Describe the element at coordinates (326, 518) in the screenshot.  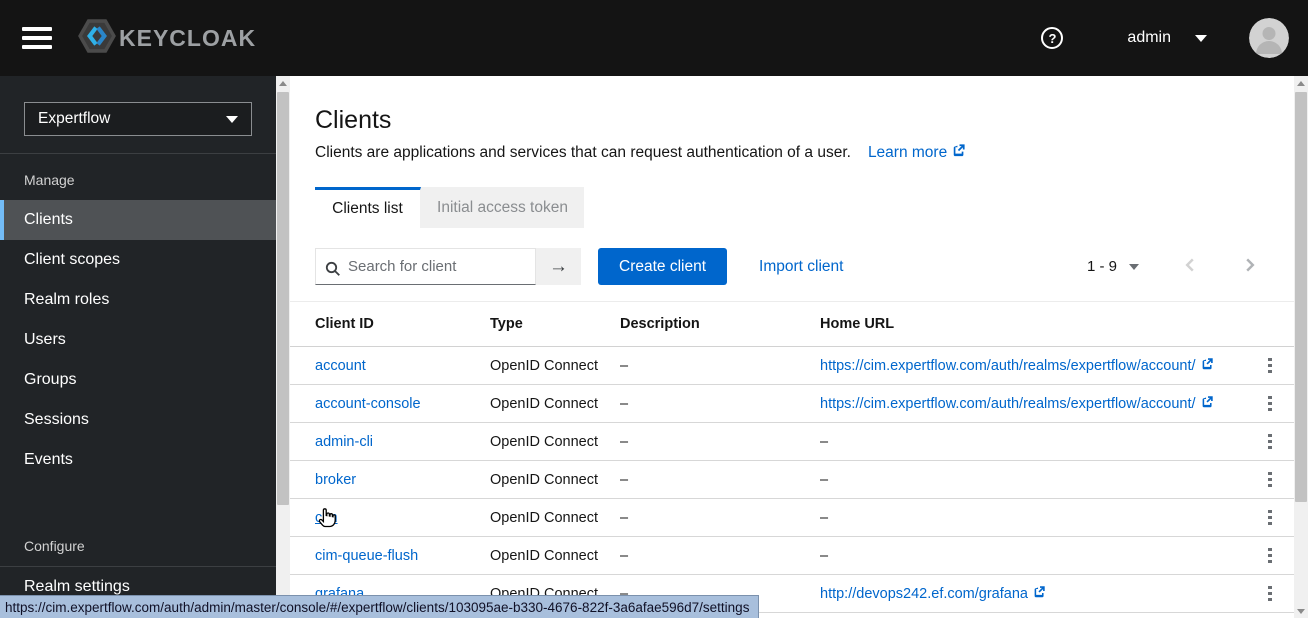
I see `client-id-link: cim` at that location.